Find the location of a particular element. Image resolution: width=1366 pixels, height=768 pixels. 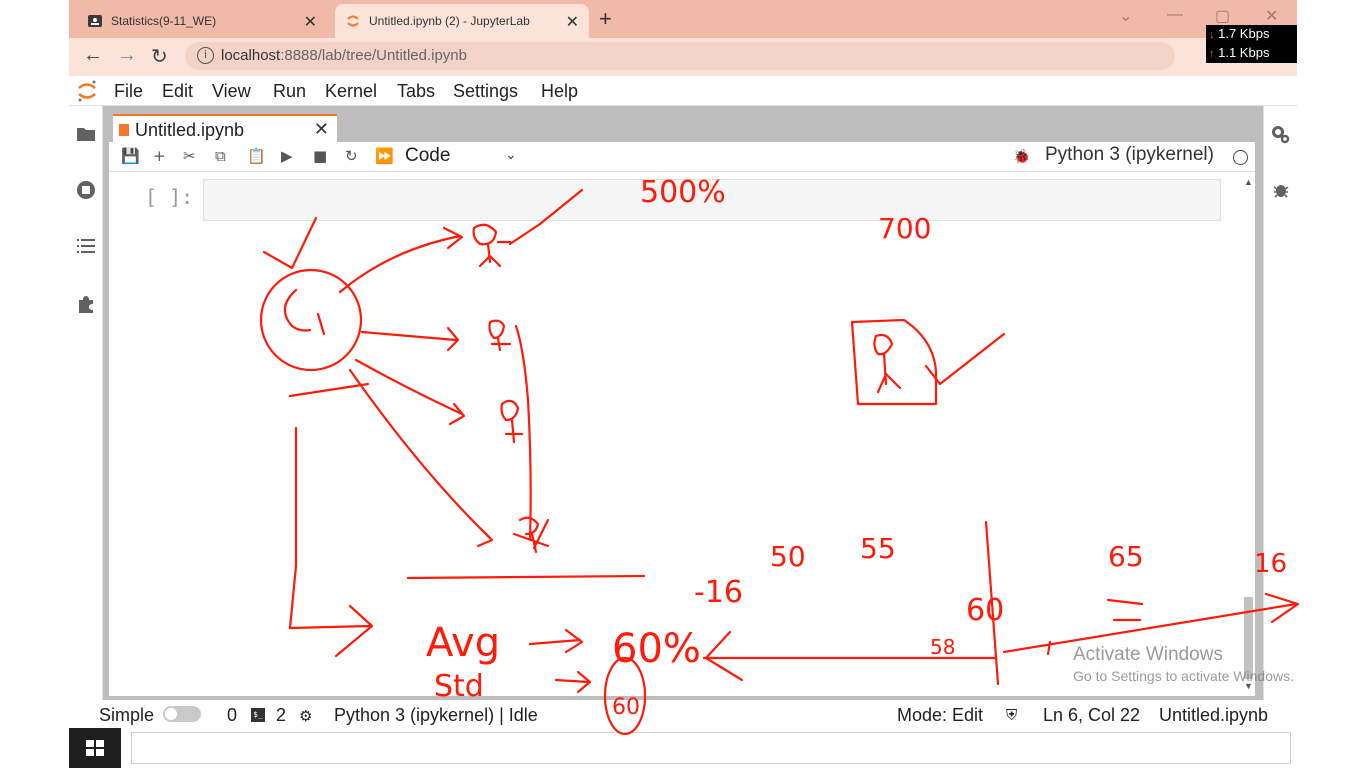

trust-shield-icon: ⛨ is located at coordinates (1012, 715).